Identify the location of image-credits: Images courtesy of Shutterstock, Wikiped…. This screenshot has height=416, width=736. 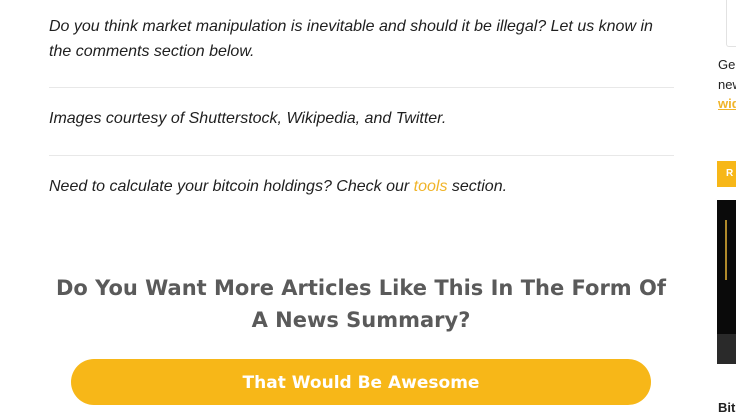
(248, 118).